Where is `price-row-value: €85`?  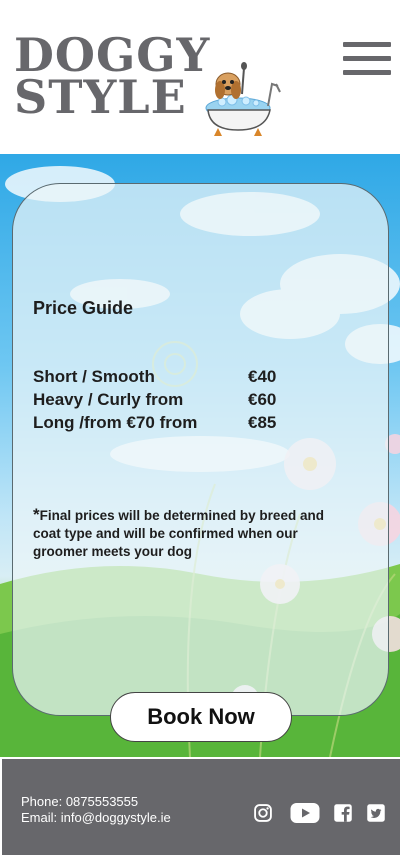
price-row-value: €85 is located at coordinates (262, 422).